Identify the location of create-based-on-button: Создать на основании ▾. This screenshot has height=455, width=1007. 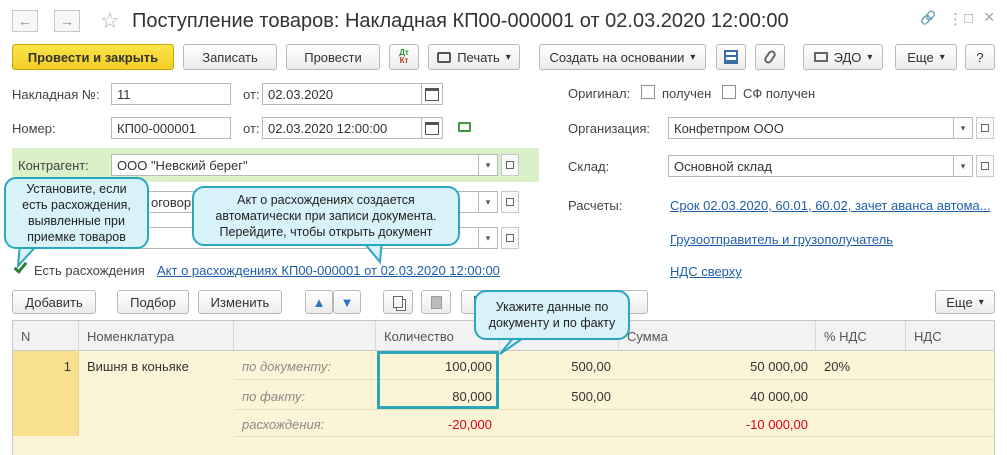
(622, 57).